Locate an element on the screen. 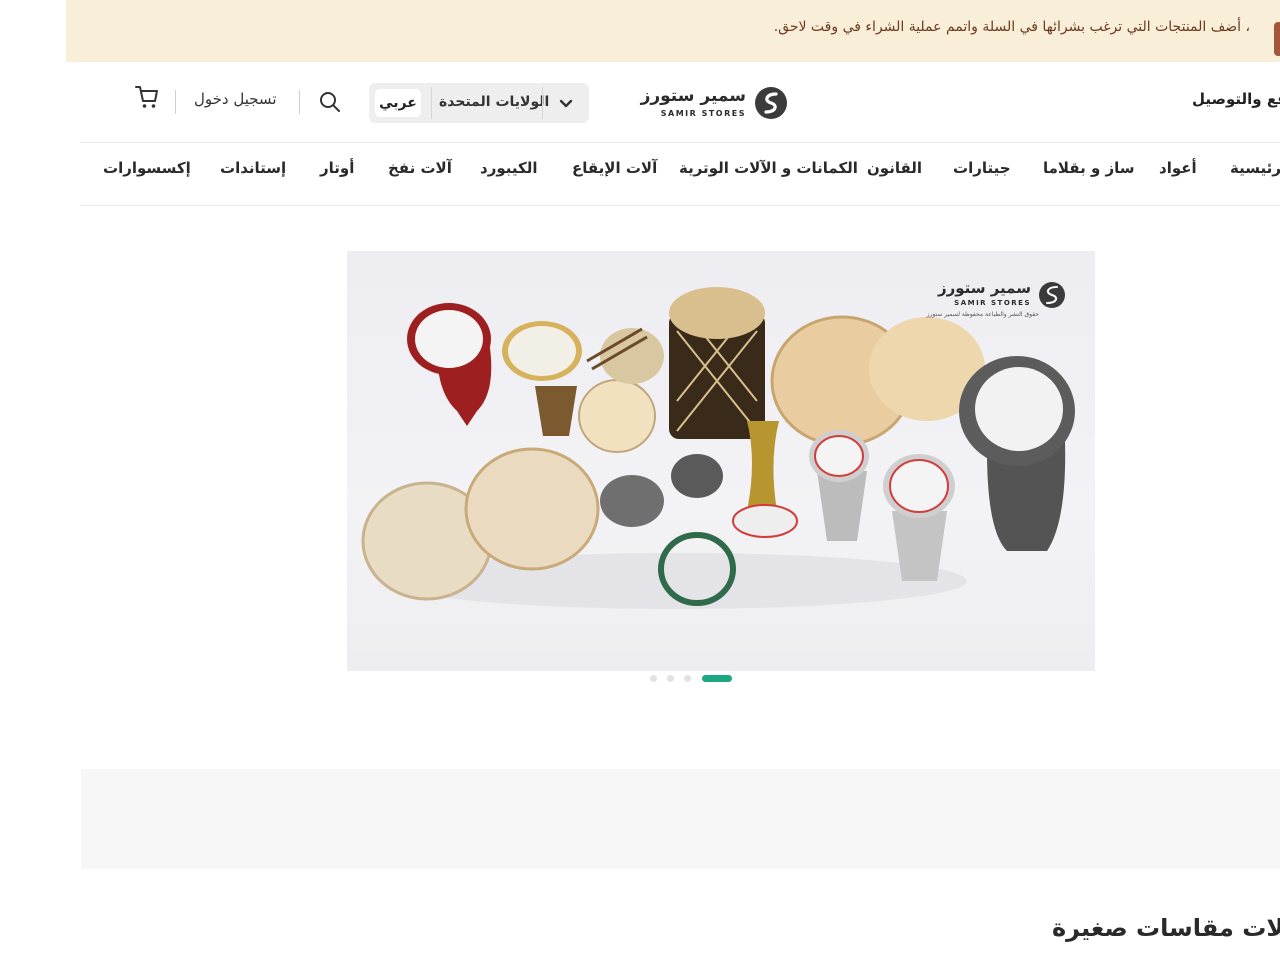 This screenshot has width=1280, height=960. chevron-down-icon is located at coordinates (566, 103).